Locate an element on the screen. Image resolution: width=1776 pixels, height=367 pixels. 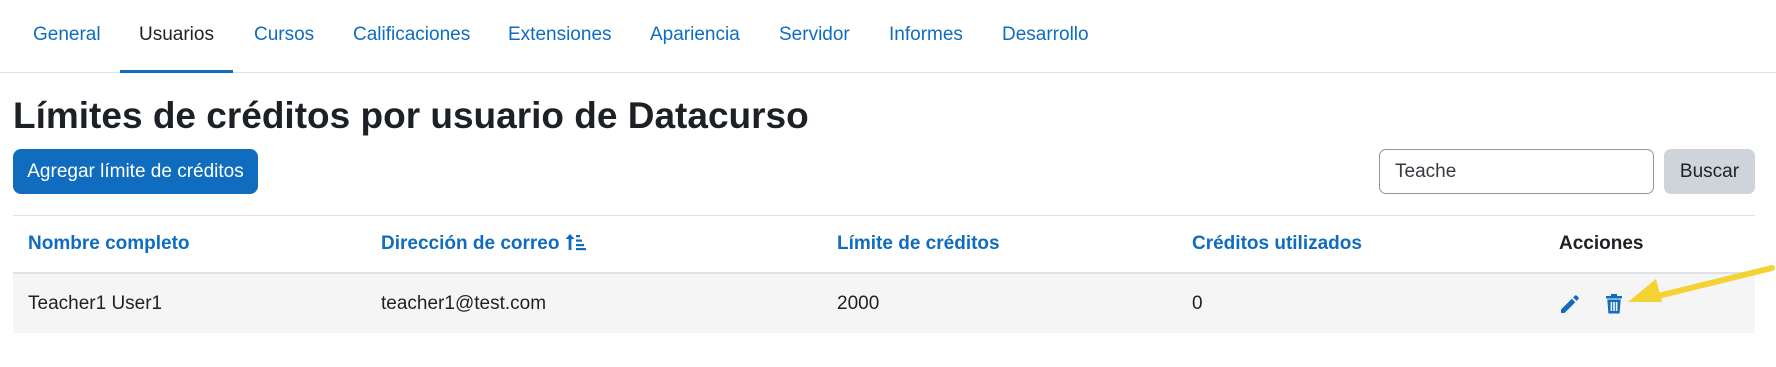
tab-servidor: Servidor is located at coordinates (814, 36).